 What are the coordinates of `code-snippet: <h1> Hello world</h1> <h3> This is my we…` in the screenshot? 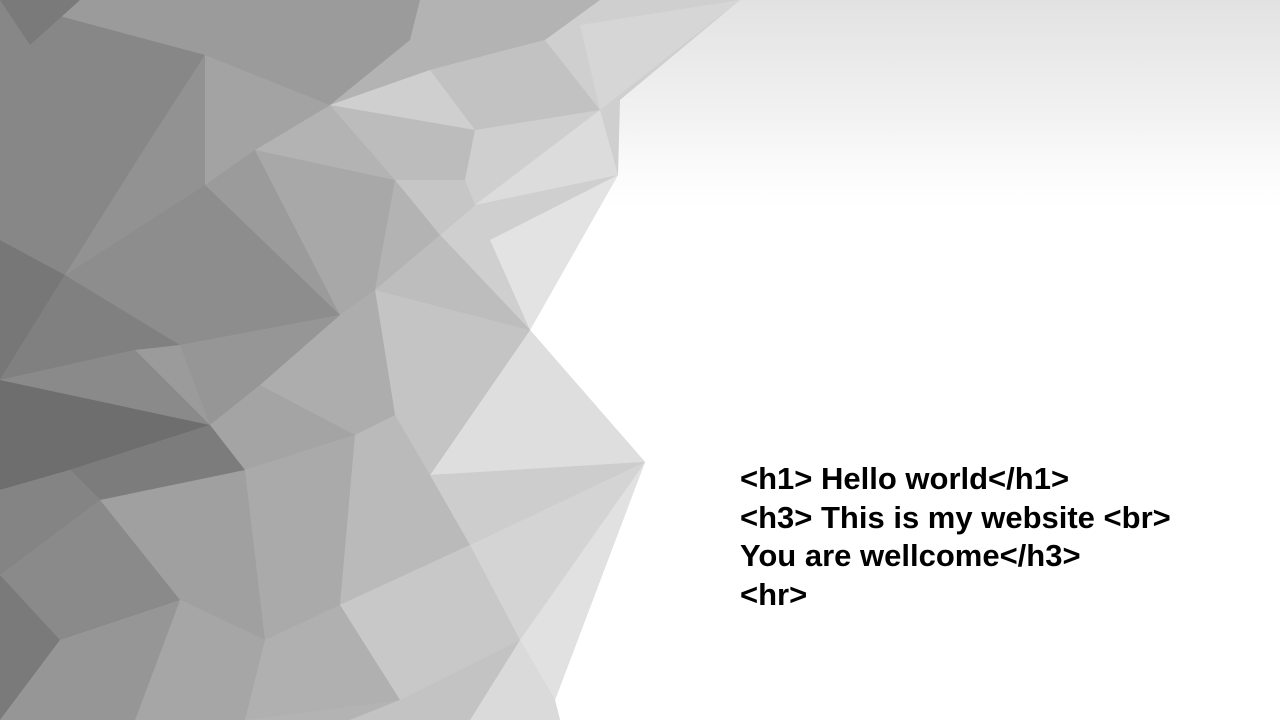 It's located at (1000, 537).